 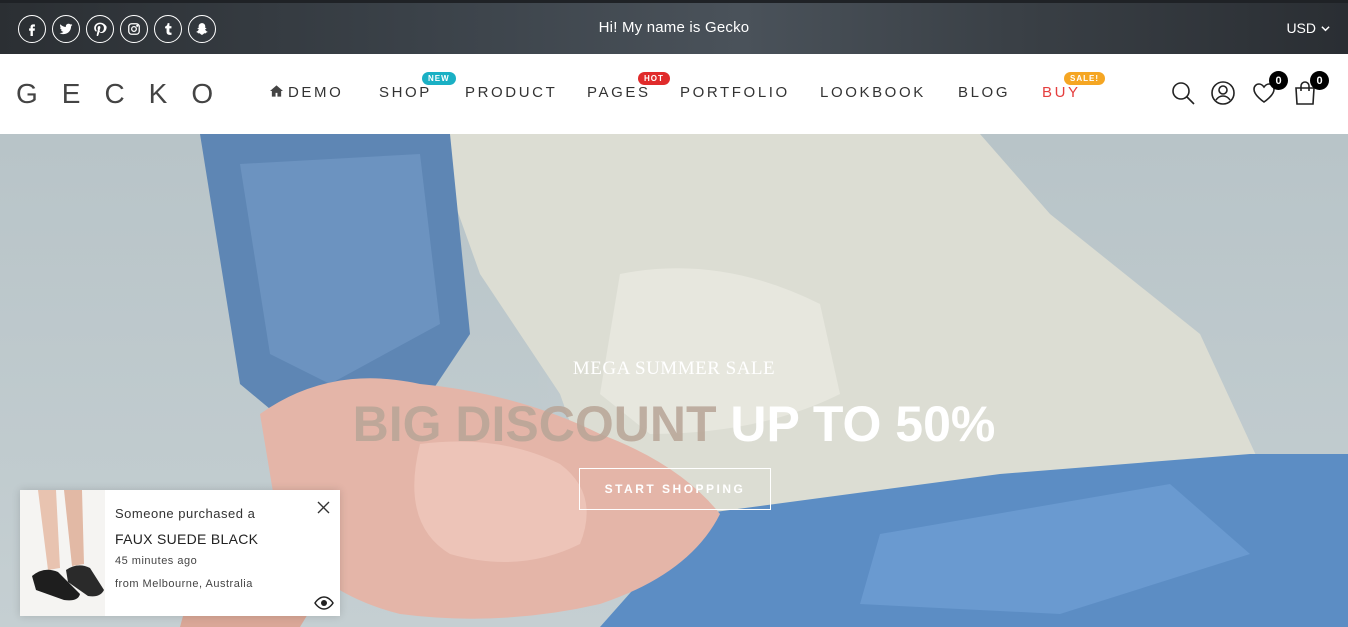 What do you see at coordinates (405, 92) in the screenshot?
I see `nav-label: SHOP` at bounding box center [405, 92].